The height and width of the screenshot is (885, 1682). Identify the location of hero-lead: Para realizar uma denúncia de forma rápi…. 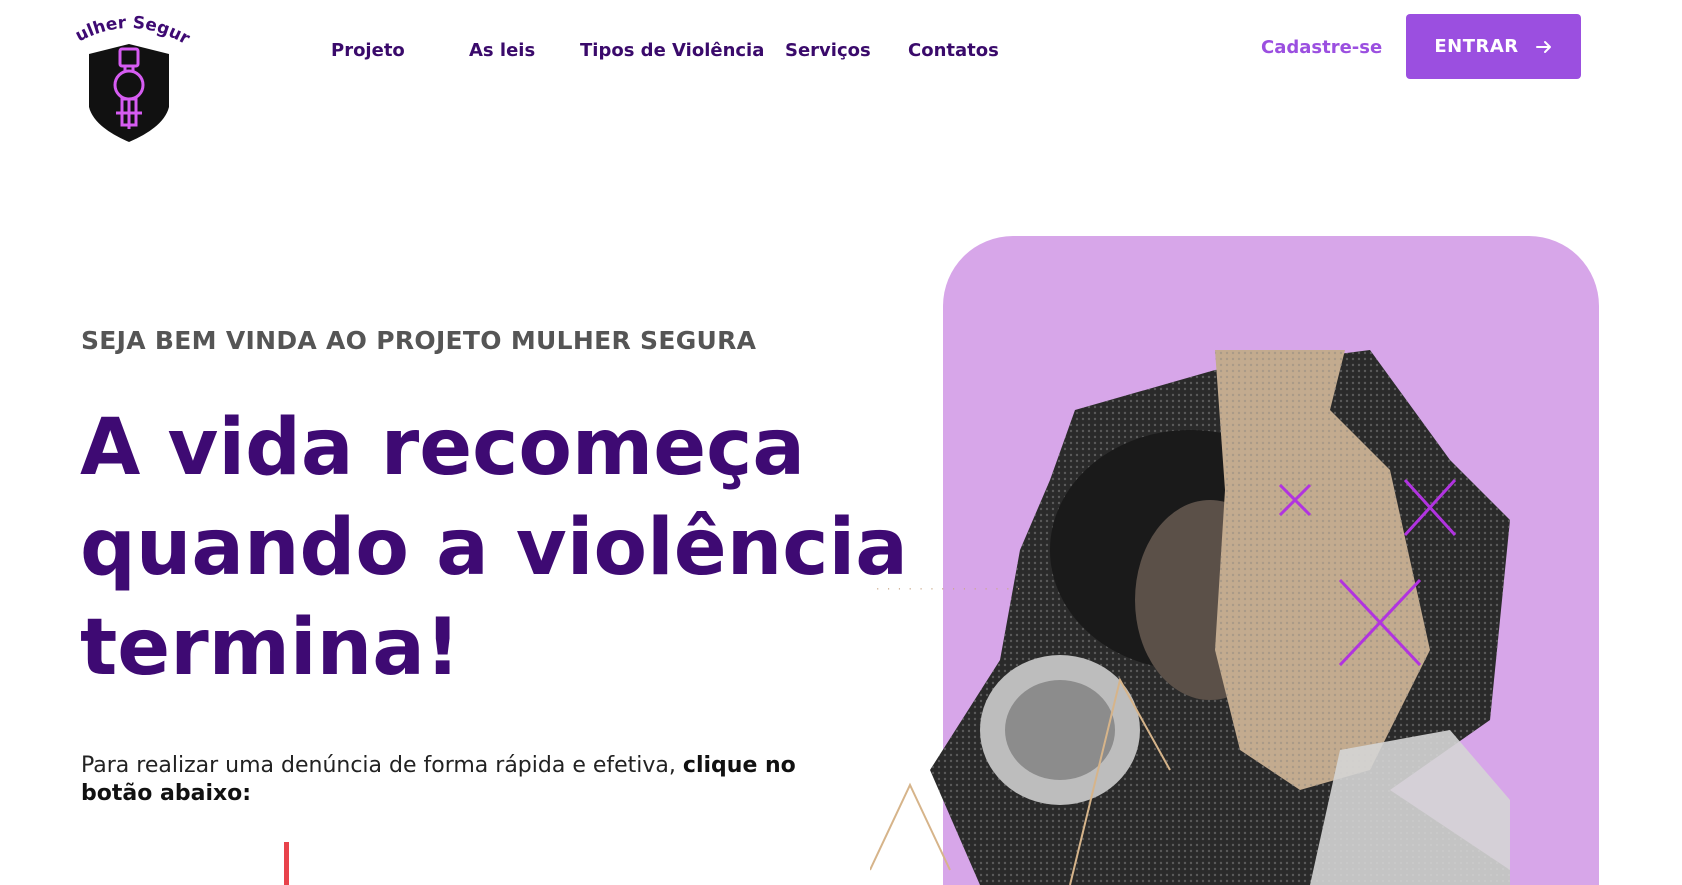
(461, 780).